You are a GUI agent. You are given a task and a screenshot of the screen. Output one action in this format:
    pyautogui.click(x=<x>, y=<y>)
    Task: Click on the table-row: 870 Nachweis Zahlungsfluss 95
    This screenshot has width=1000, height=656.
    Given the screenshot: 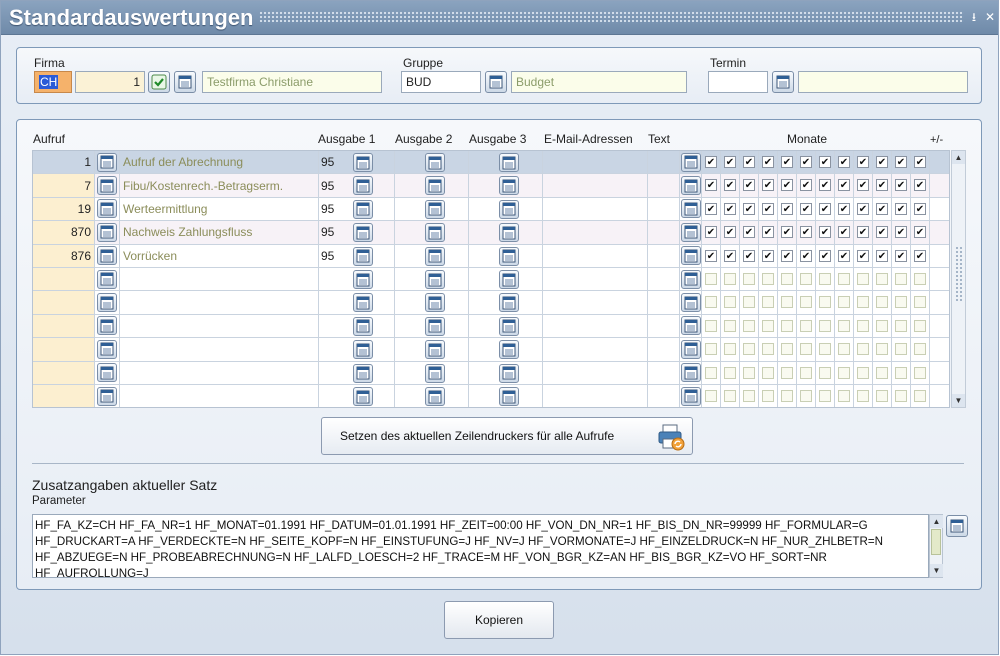 What is the action you would take?
    pyautogui.click(x=491, y=233)
    